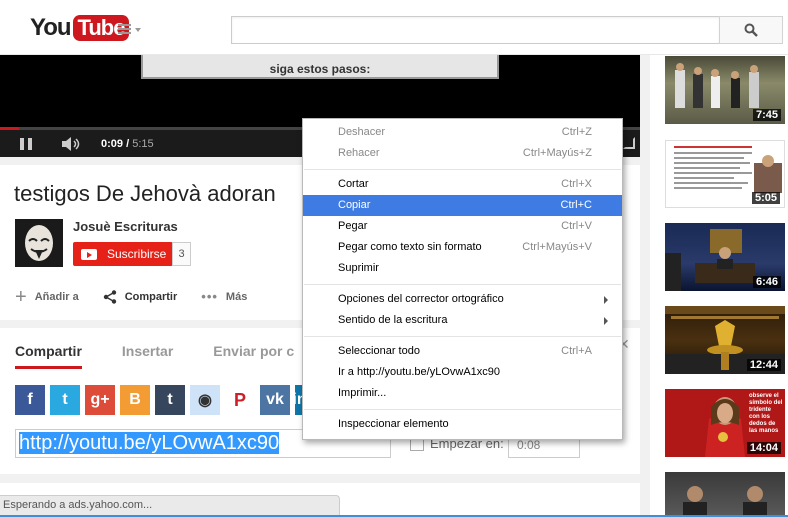 The height and width of the screenshot is (517, 788). Describe the element at coordinates (147, 356) in the screenshot. I see `tab-embed: Insertar` at that location.